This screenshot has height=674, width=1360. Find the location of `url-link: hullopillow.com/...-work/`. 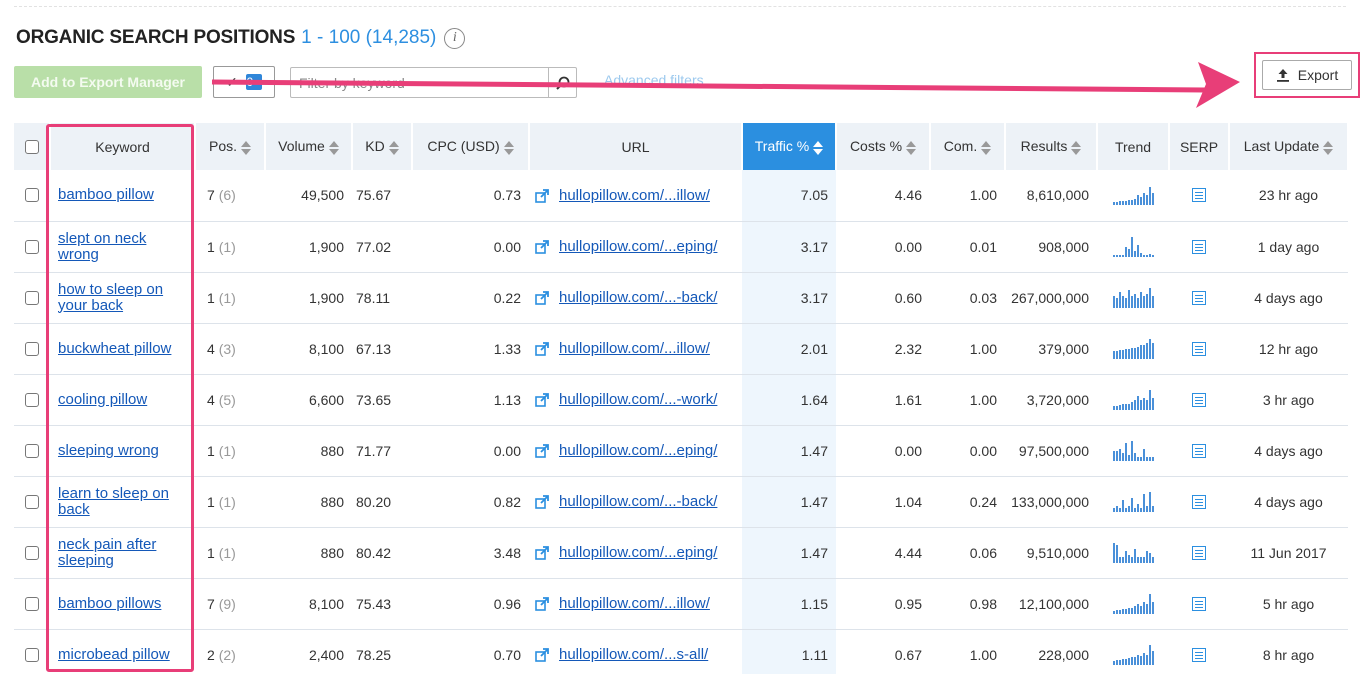

url-link: hullopillow.com/...-work/ is located at coordinates (638, 399).